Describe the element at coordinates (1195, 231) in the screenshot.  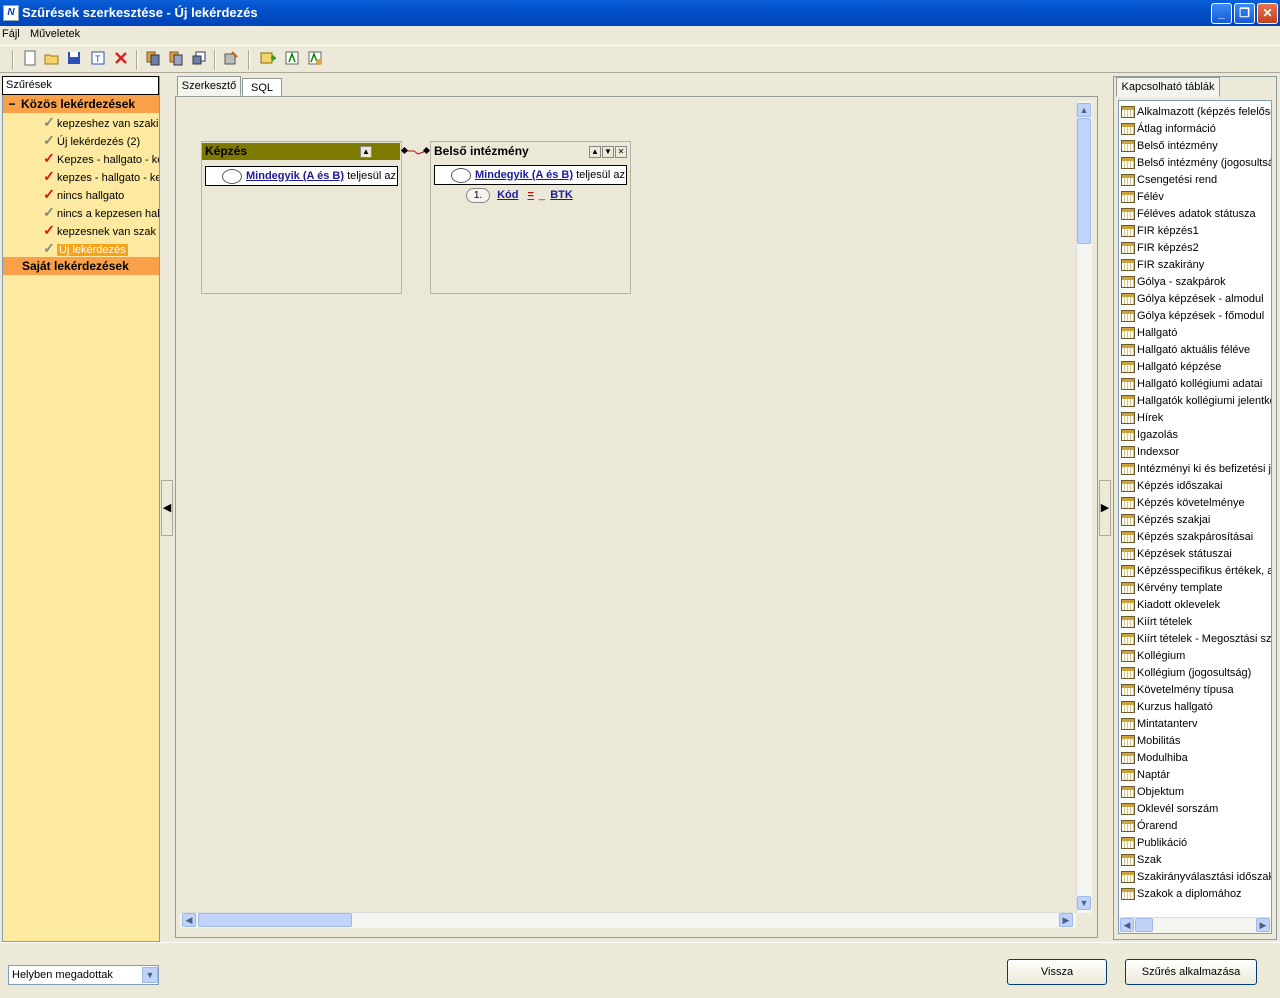
I see `linkable-table-item: FIR képzés1` at that location.